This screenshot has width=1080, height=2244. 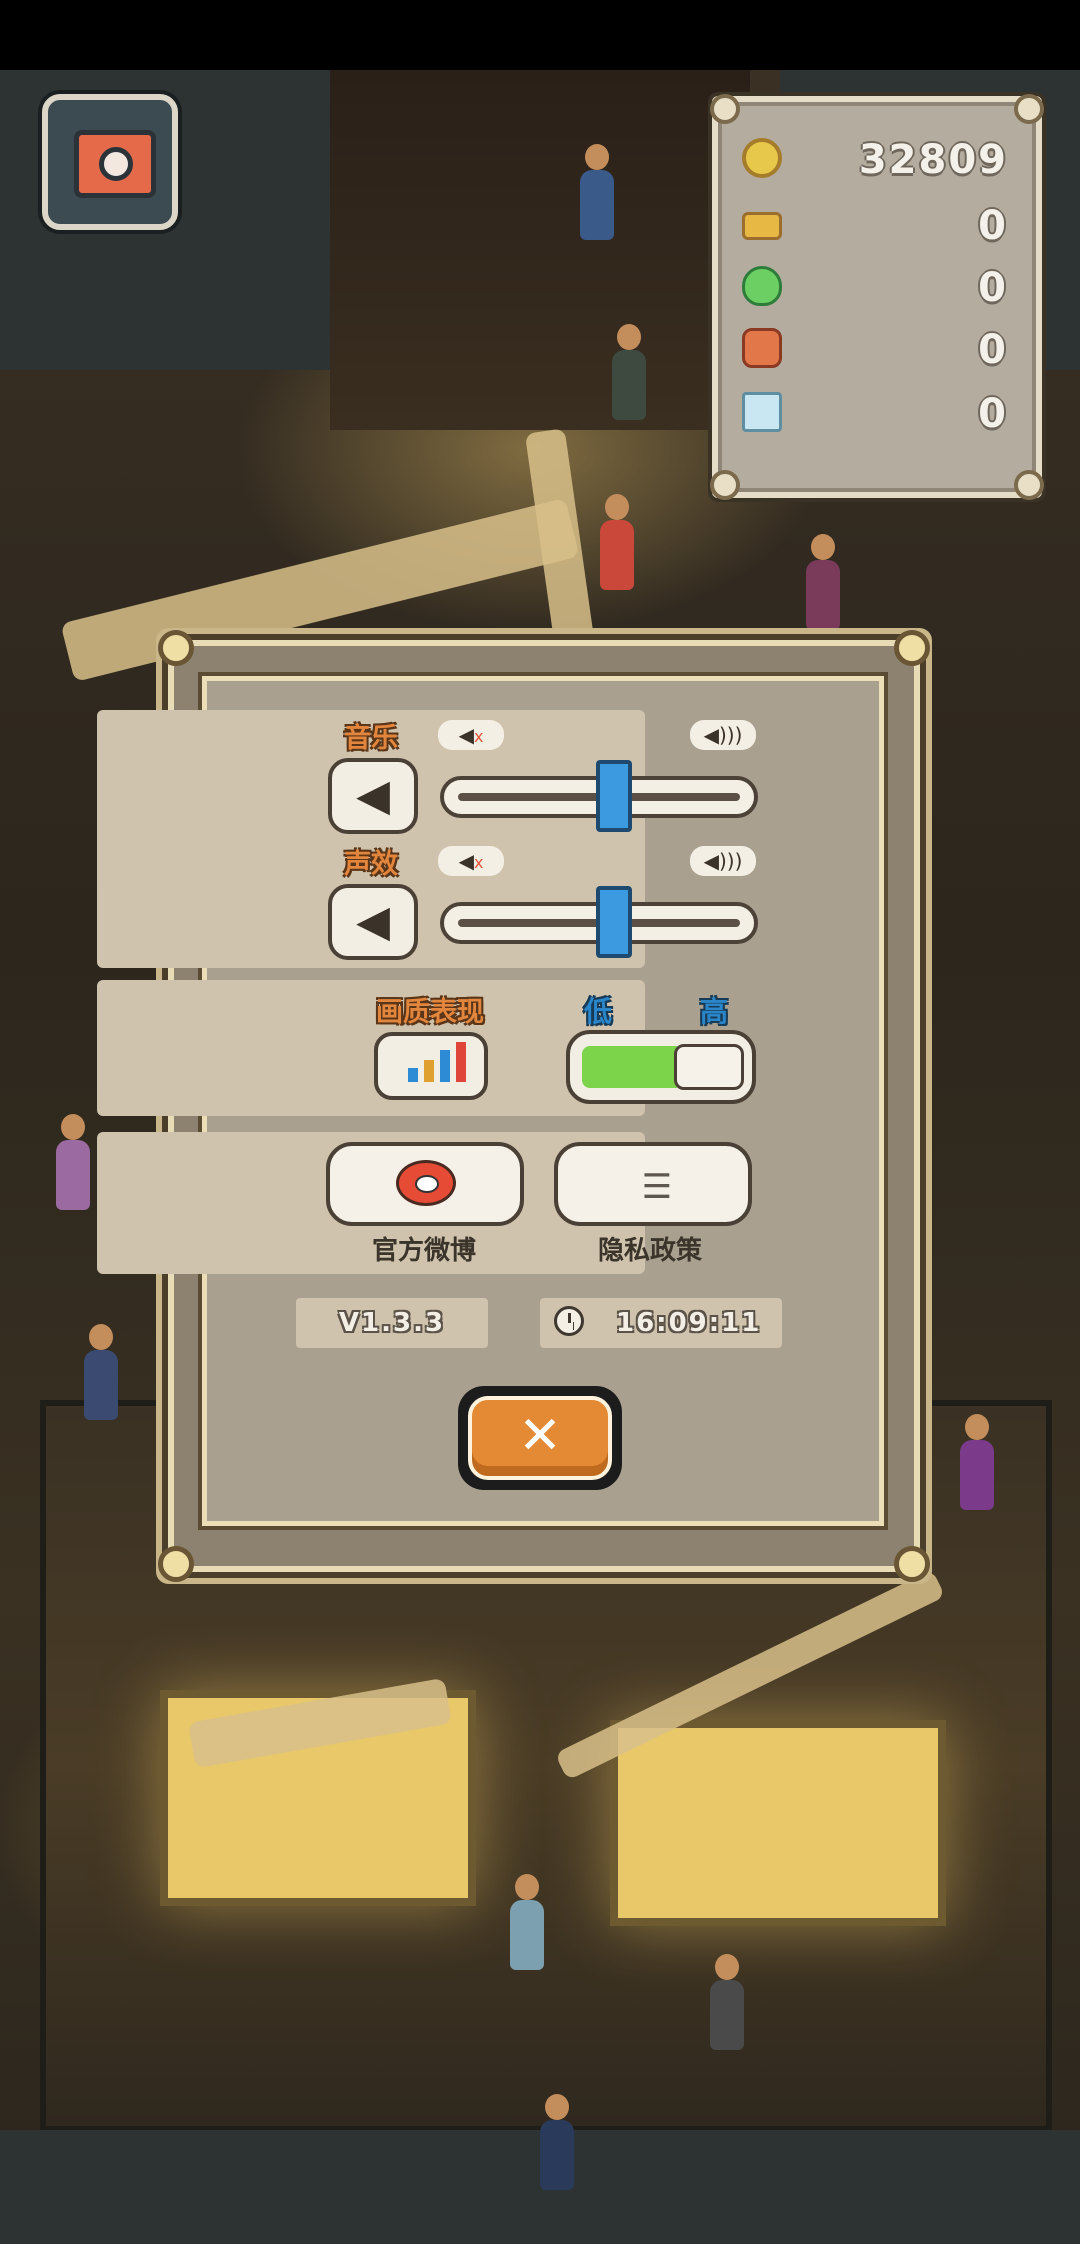 I want to click on camera-button, so click(x=110, y=162).